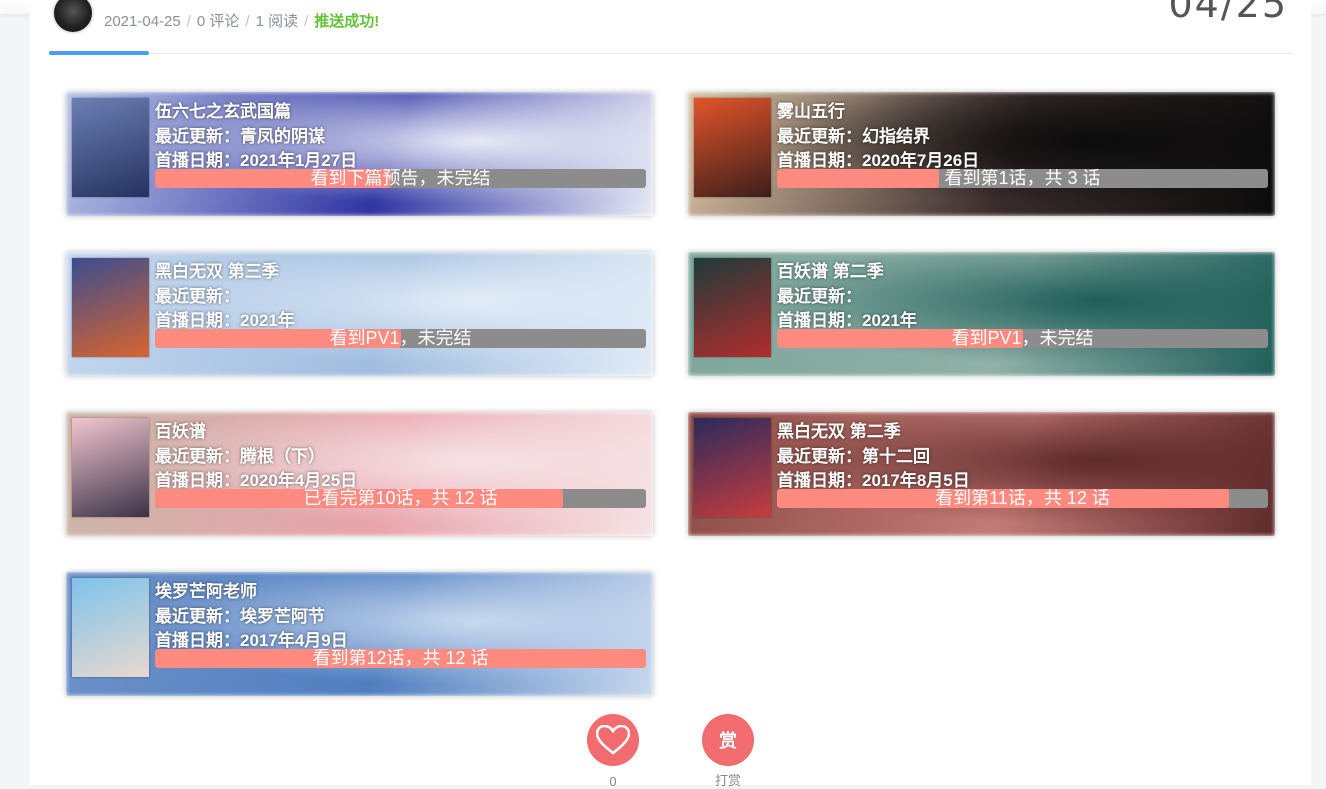 This screenshot has width=1326, height=789. I want to click on bangumi-info: 伍六七之玄武国篇 最近更新：青凤的阴谋 首播日期：2021年1月27日, so click(256, 137).